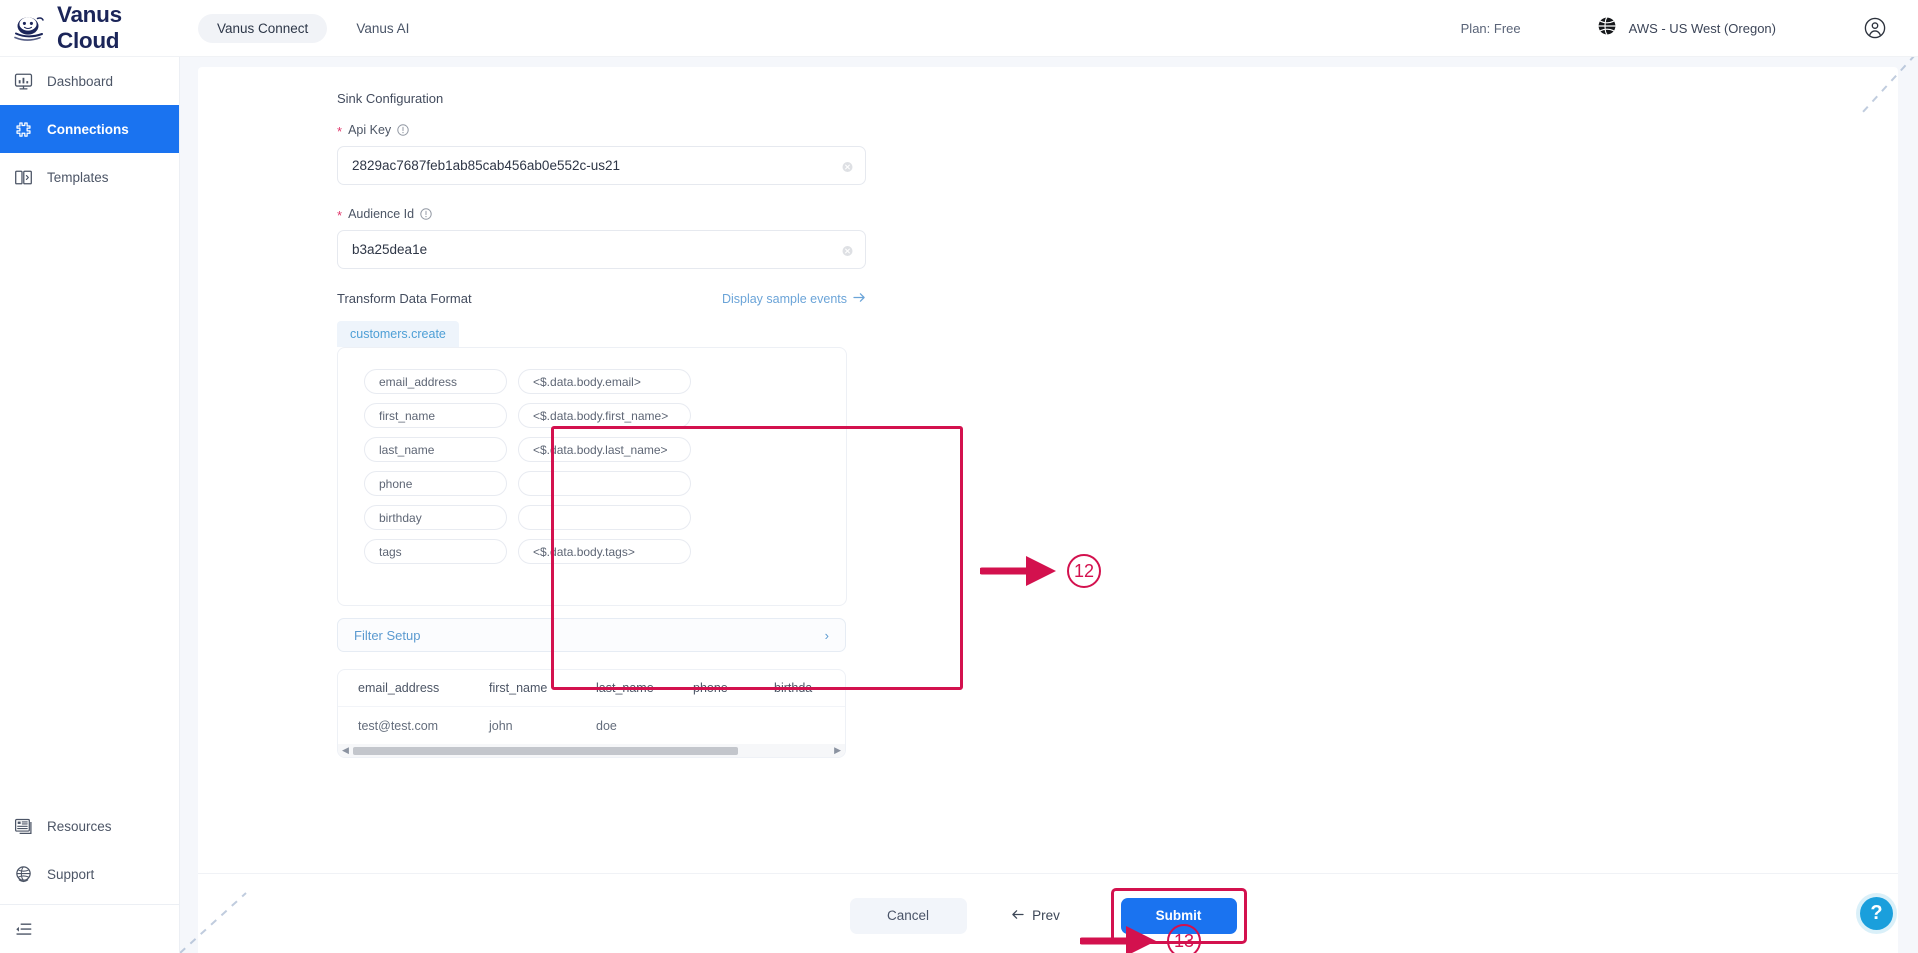 Image resolution: width=1918 pixels, height=953 pixels. What do you see at coordinates (1875, 28) in the screenshot?
I see `user-circle-icon` at bounding box center [1875, 28].